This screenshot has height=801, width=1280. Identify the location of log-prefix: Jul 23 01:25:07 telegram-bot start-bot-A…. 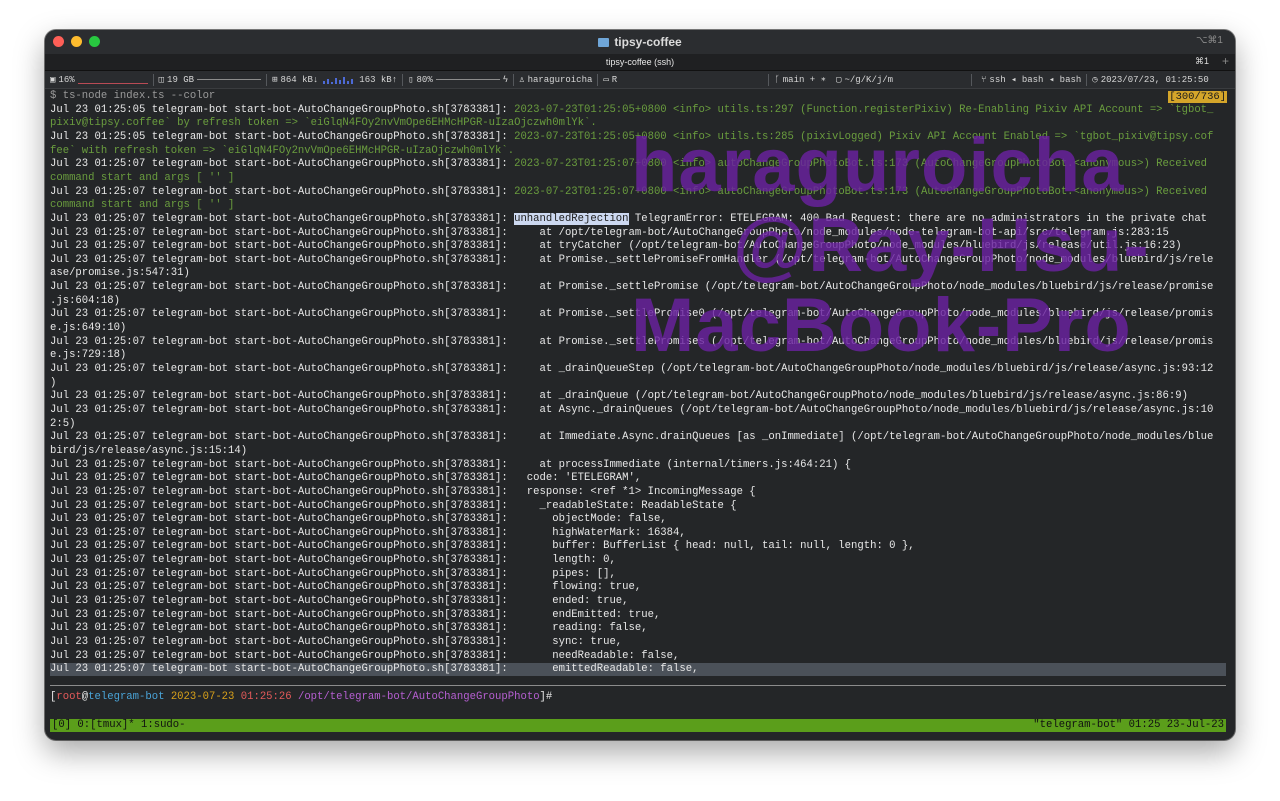
(282, 191).